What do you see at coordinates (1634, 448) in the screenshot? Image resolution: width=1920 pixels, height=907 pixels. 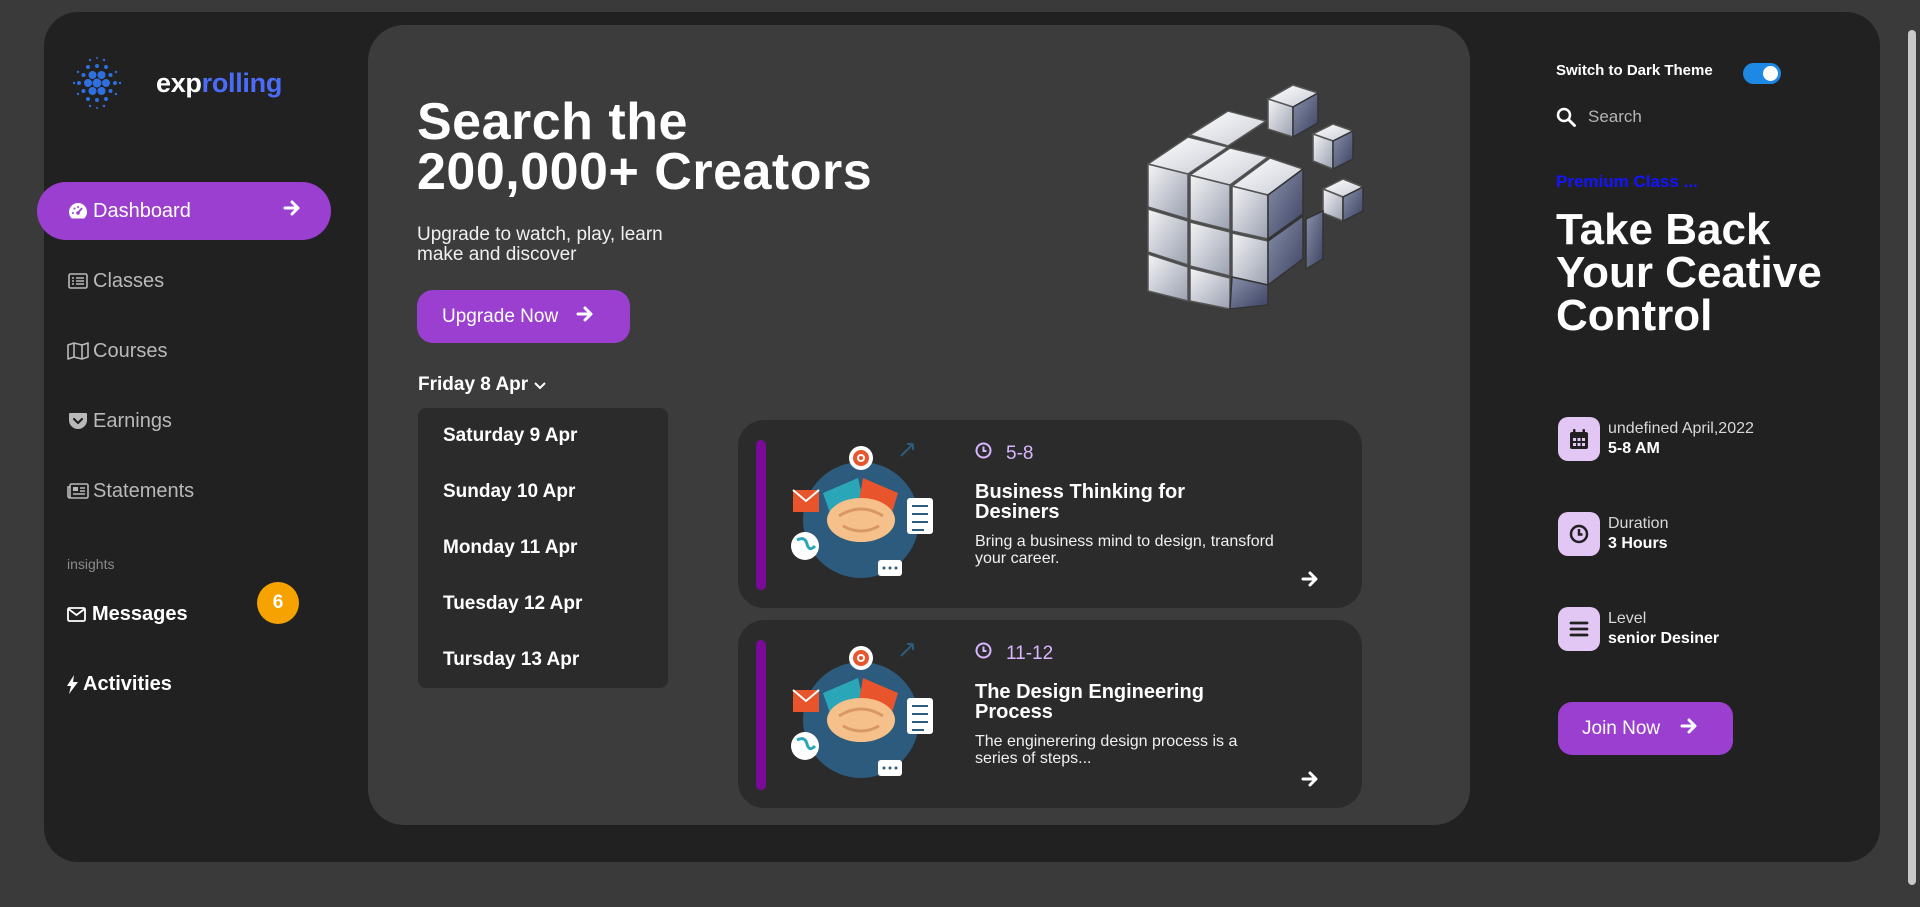 I see `class-date-value: 5-8 AM` at bounding box center [1634, 448].